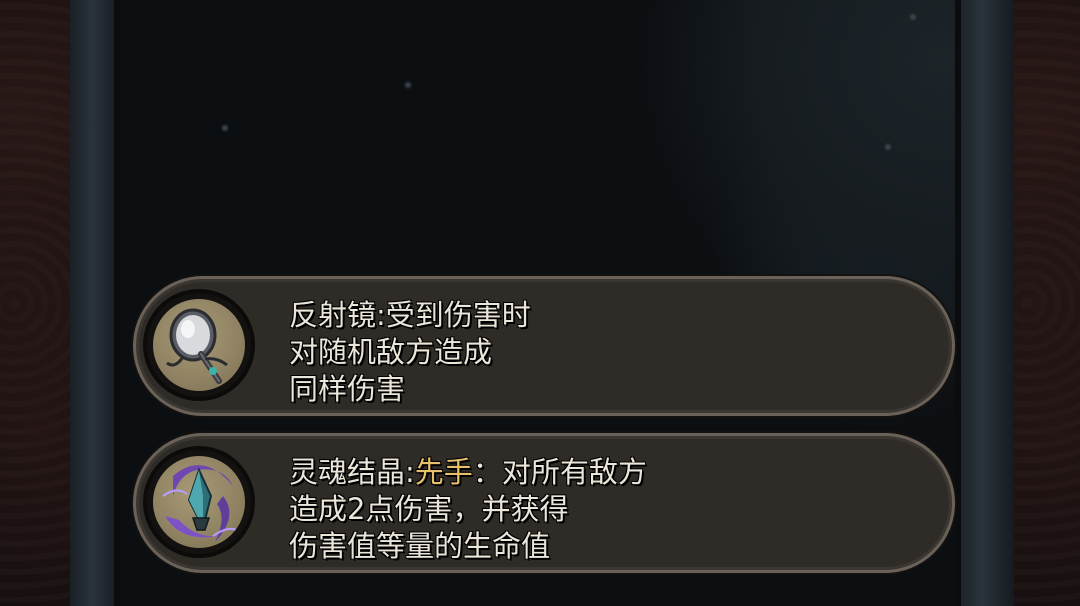  What do you see at coordinates (458, 315) in the screenshot?
I see `description-text: 受到伤害时` at bounding box center [458, 315].